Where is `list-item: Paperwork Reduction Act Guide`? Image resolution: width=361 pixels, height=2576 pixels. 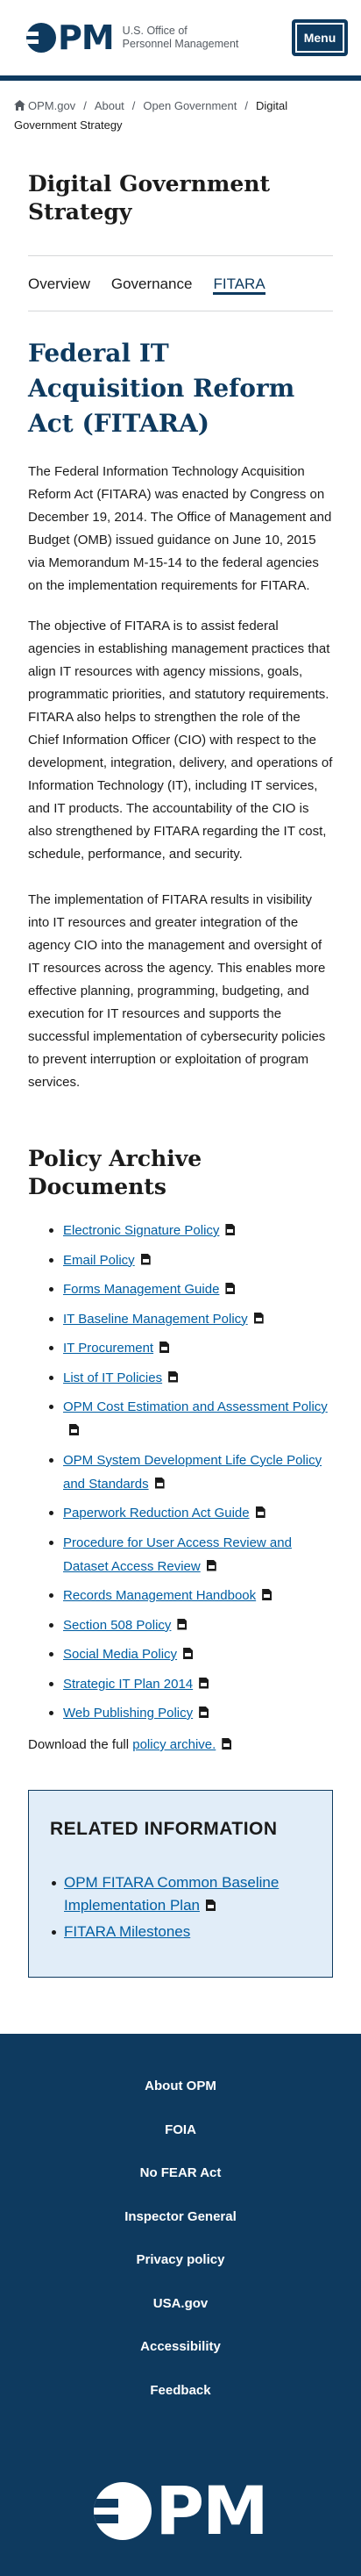
list-item: Paperwork Reduction Act Guide is located at coordinates (191, 1513).